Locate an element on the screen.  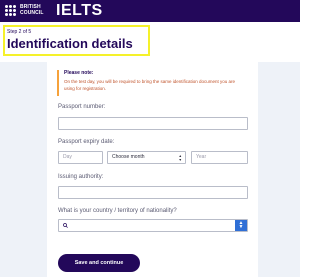
expiry-year-input: Year is located at coordinates (219, 157).